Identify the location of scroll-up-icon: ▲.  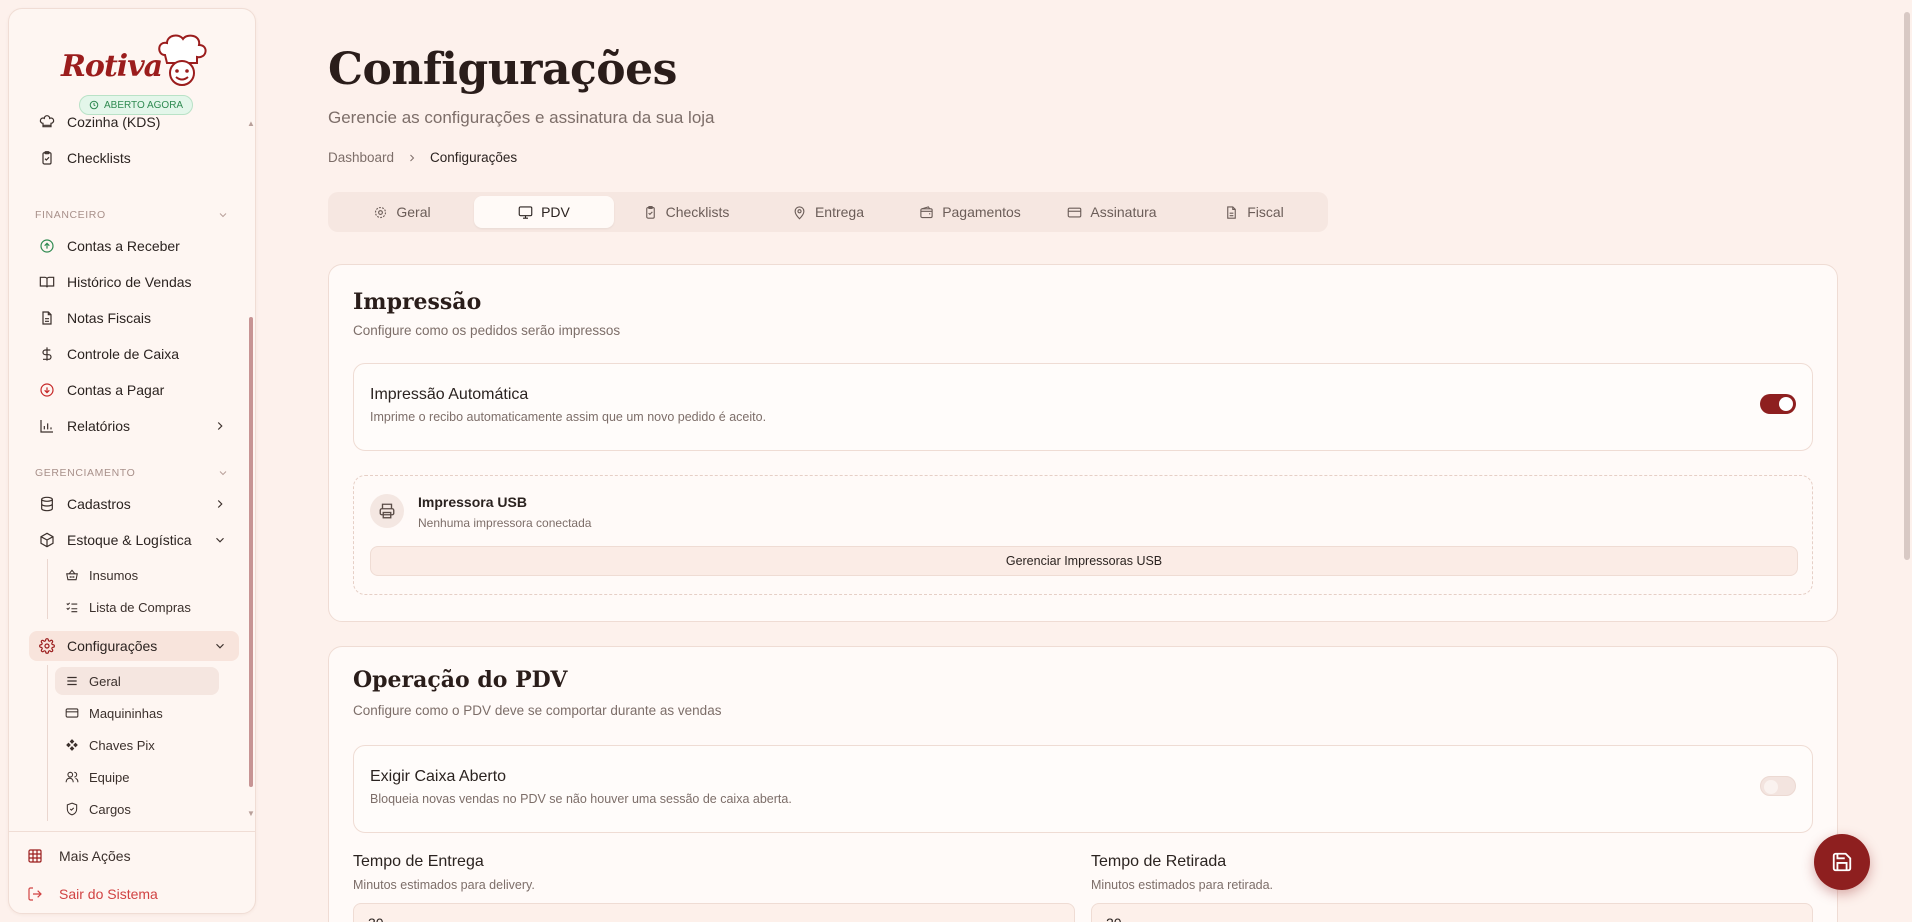
(251, 123).